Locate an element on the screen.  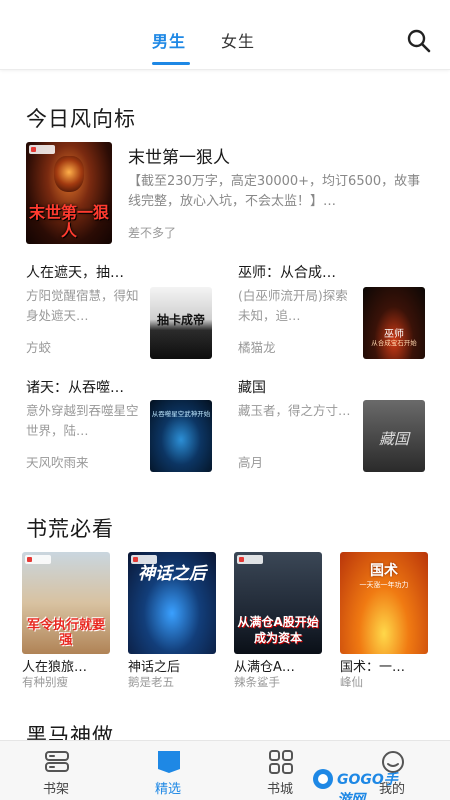
top-bar: 男生 女生 is located at coordinates (225, 35).